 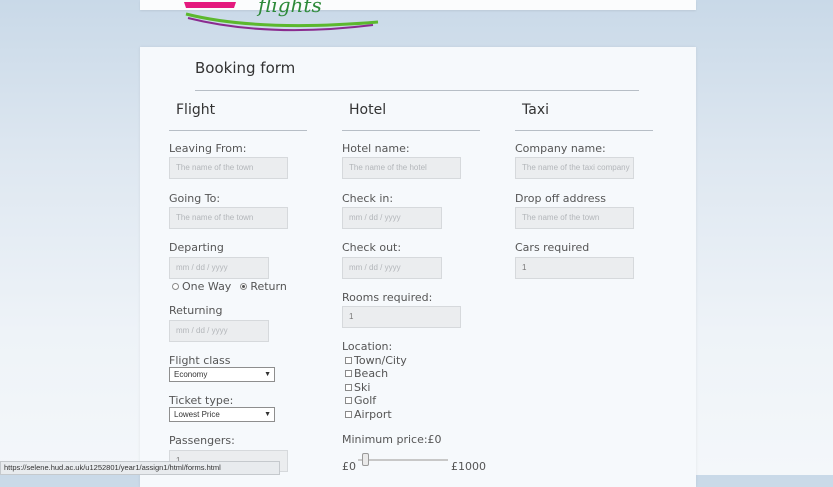 I want to click on location-option-golf: Golf, so click(x=360, y=400).